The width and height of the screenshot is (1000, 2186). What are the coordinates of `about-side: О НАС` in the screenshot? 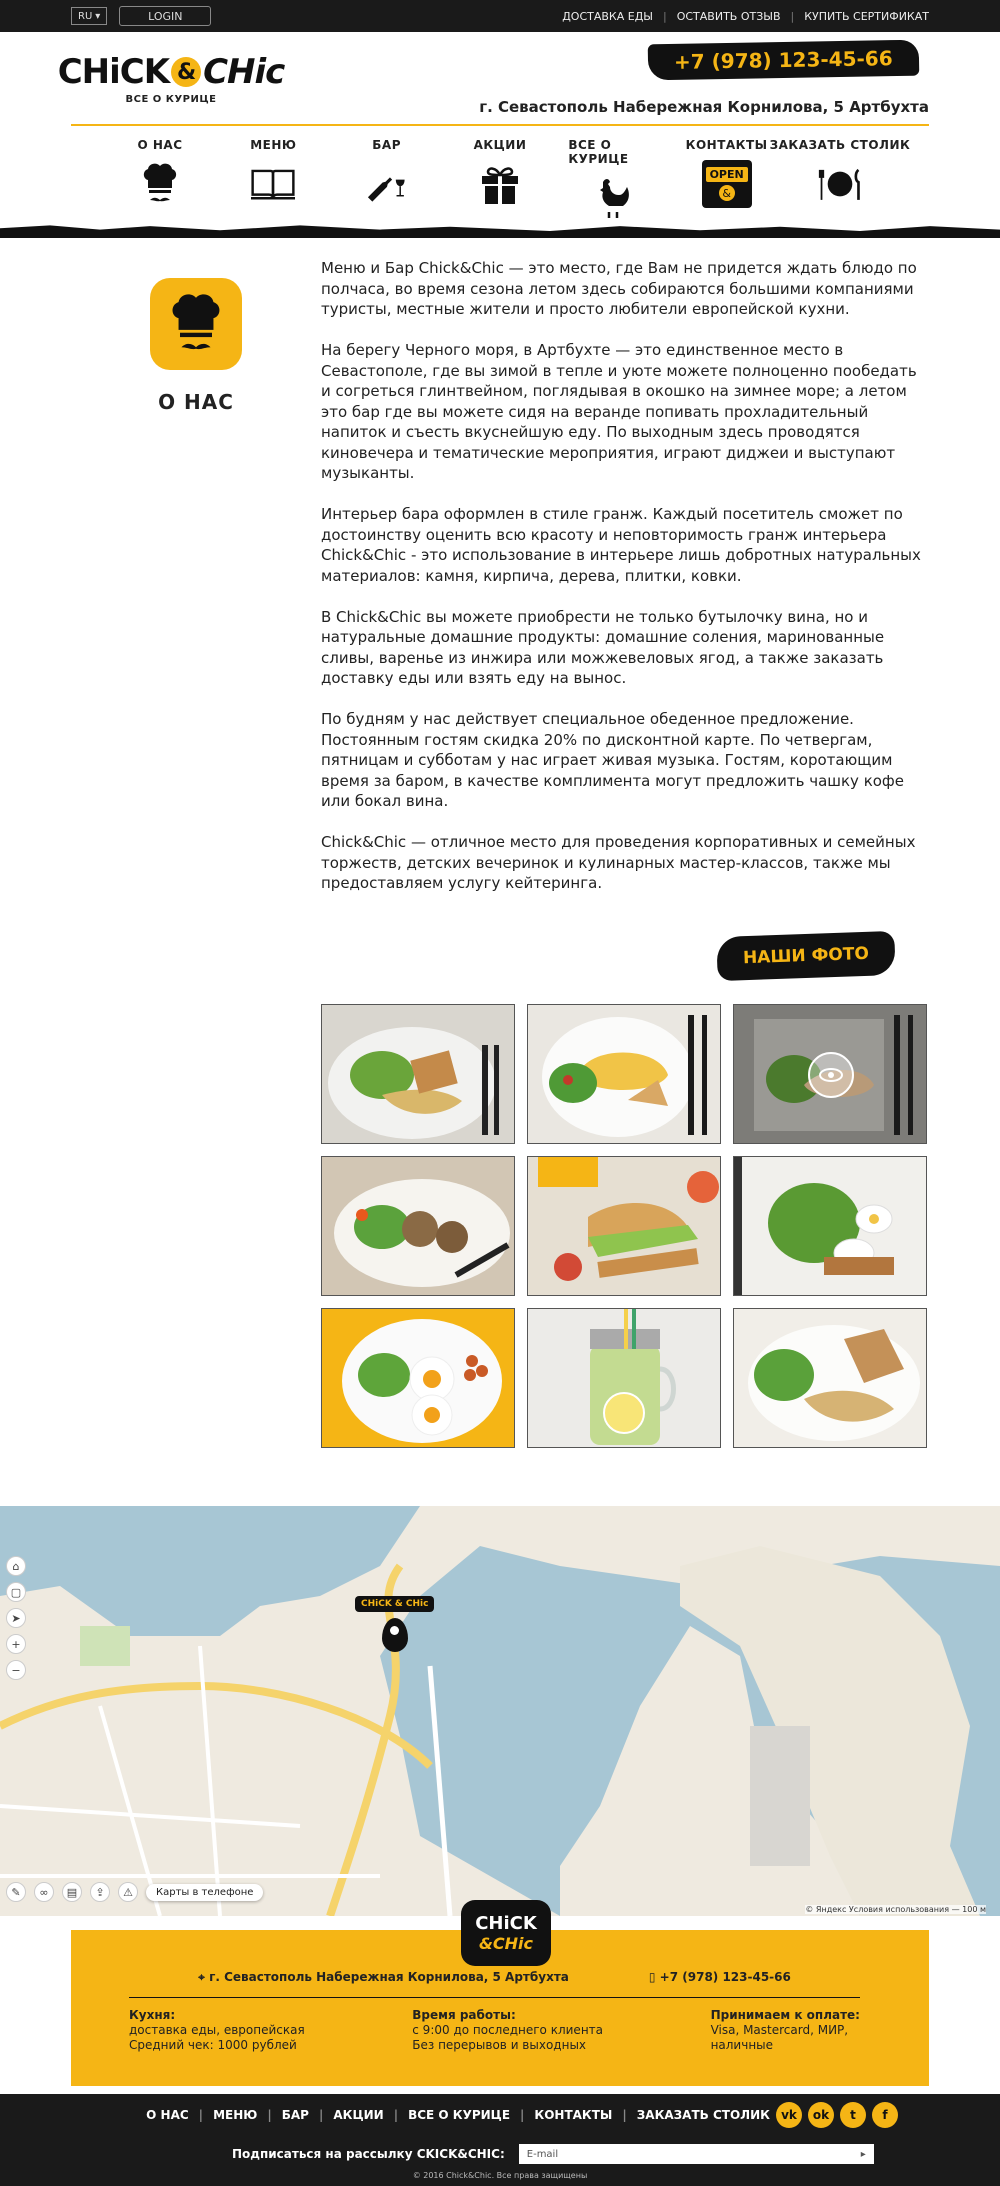 It's located at (196, 586).